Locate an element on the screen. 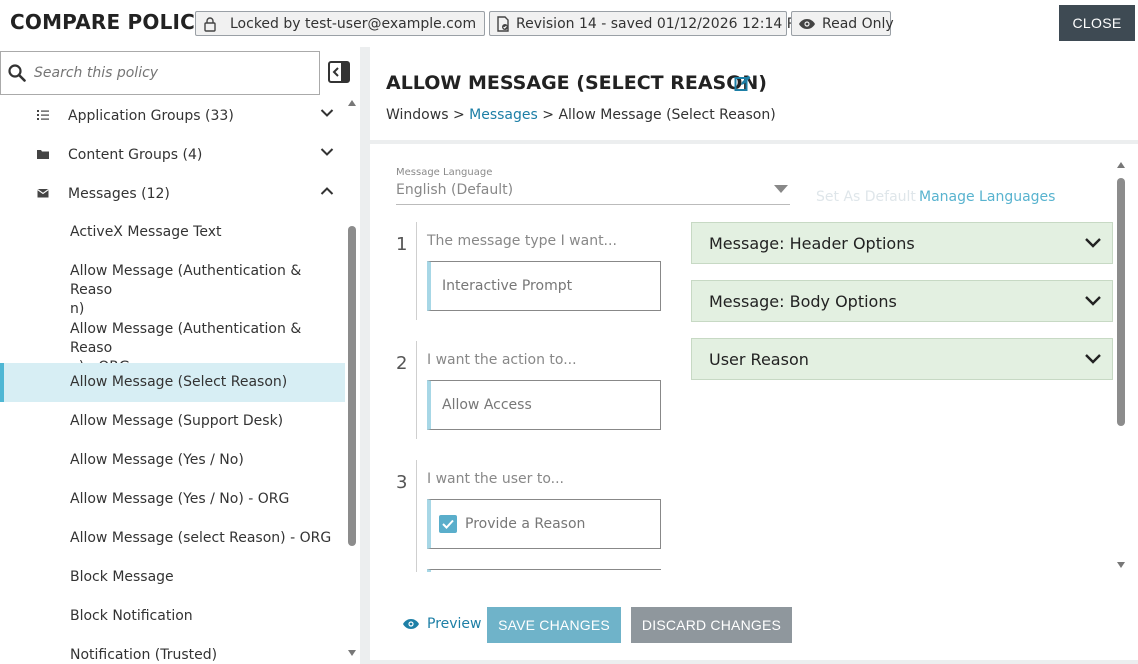  sidebar-scrollbar-thumb is located at coordinates (352, 386).